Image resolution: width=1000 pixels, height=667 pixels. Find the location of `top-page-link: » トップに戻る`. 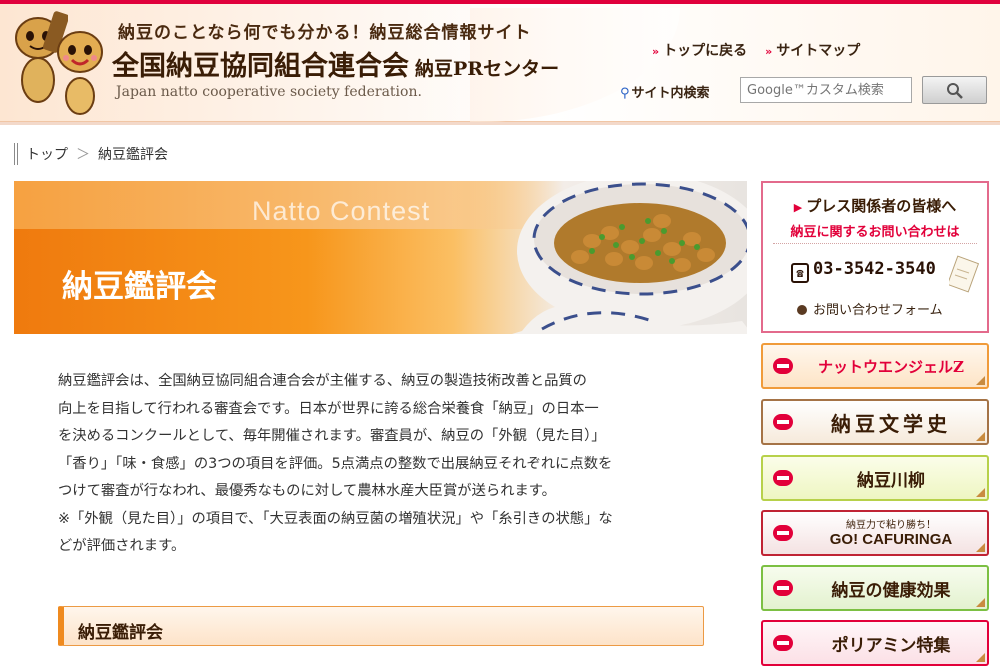

top-page-link: » トップに戻る is located at coordinates (699, 50).